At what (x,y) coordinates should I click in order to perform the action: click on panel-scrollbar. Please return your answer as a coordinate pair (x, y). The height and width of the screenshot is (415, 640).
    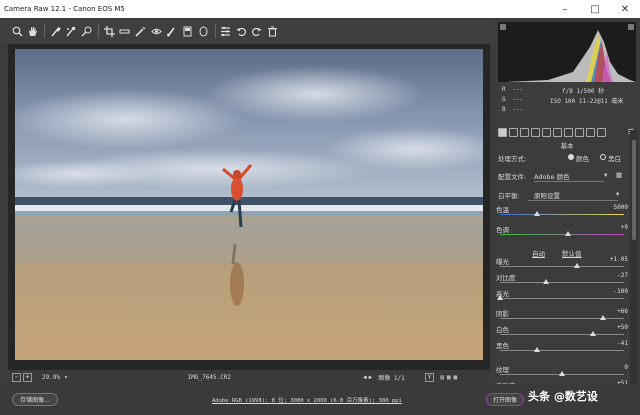
    Looking at the image, I should click on (634, 257).